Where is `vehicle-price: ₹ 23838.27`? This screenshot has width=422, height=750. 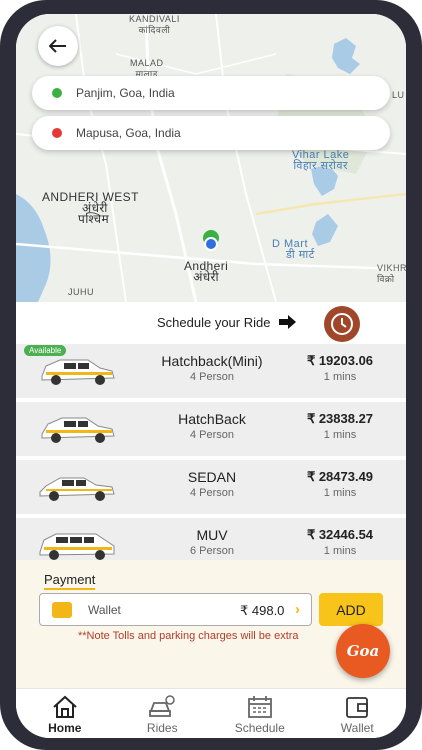 vehicle-price: ₹ 23838.27 is located at coordinates (340, 418).